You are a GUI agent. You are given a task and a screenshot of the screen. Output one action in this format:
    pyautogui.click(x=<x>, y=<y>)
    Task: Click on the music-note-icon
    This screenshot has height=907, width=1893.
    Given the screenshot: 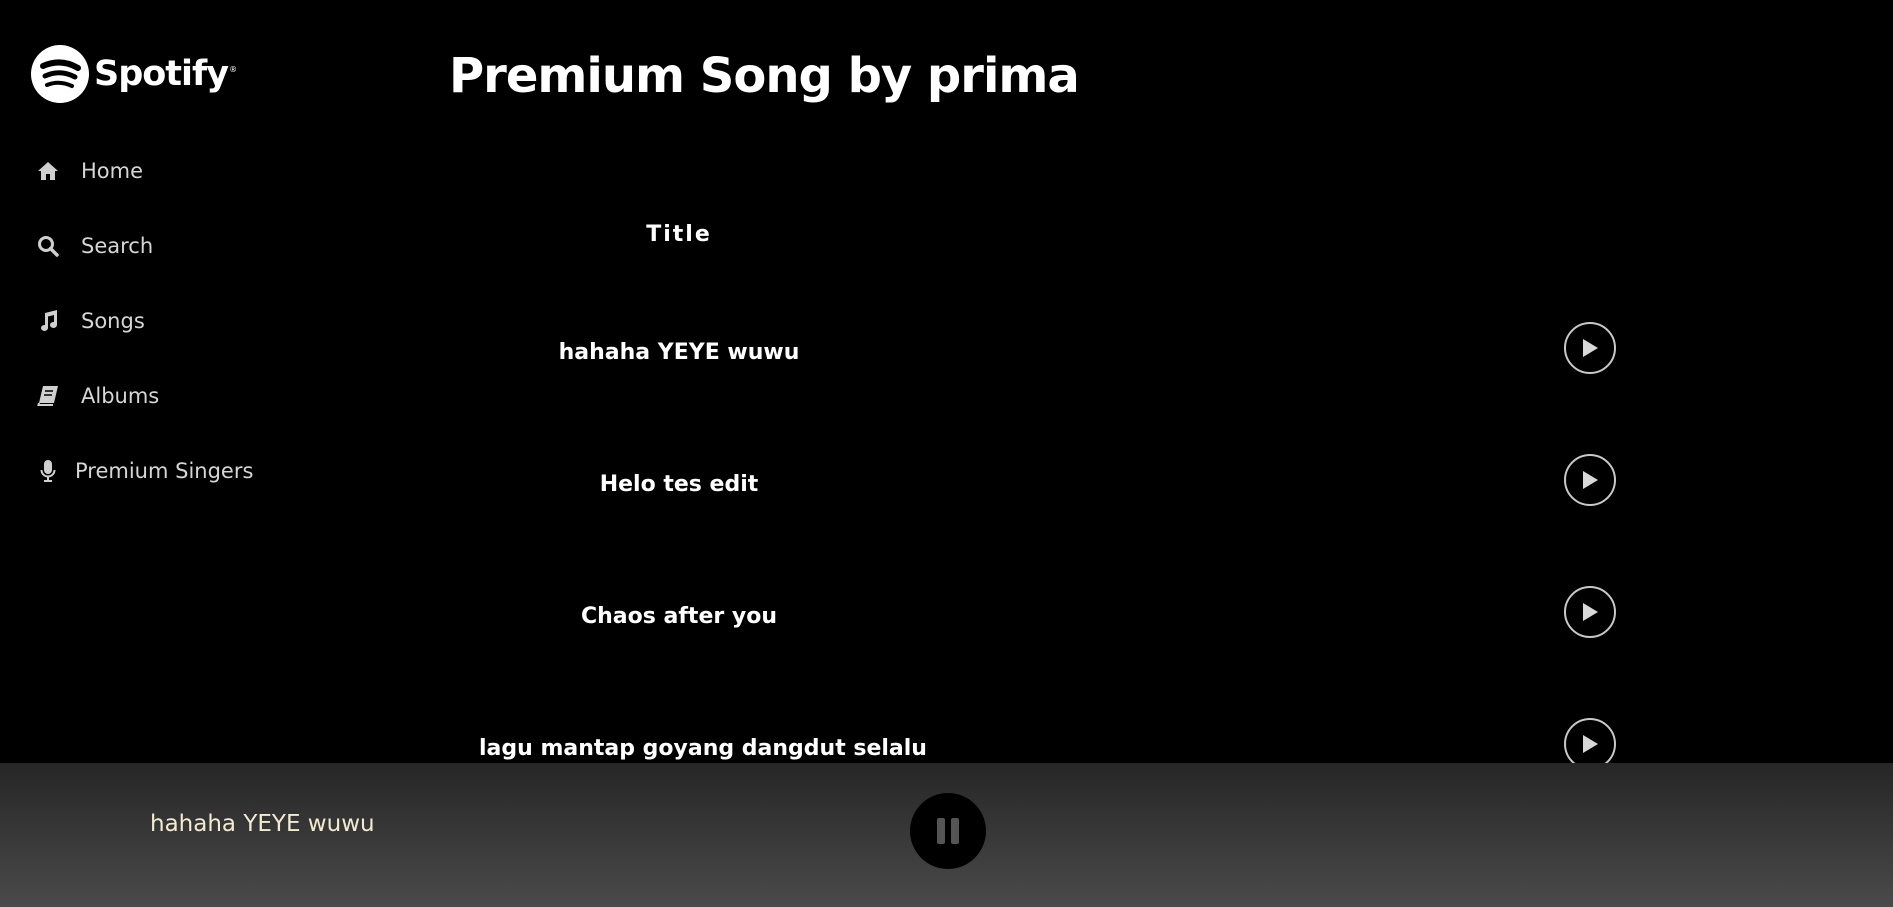 What is the action you would take?
    pyautogui.click(x=48, y=321)
    